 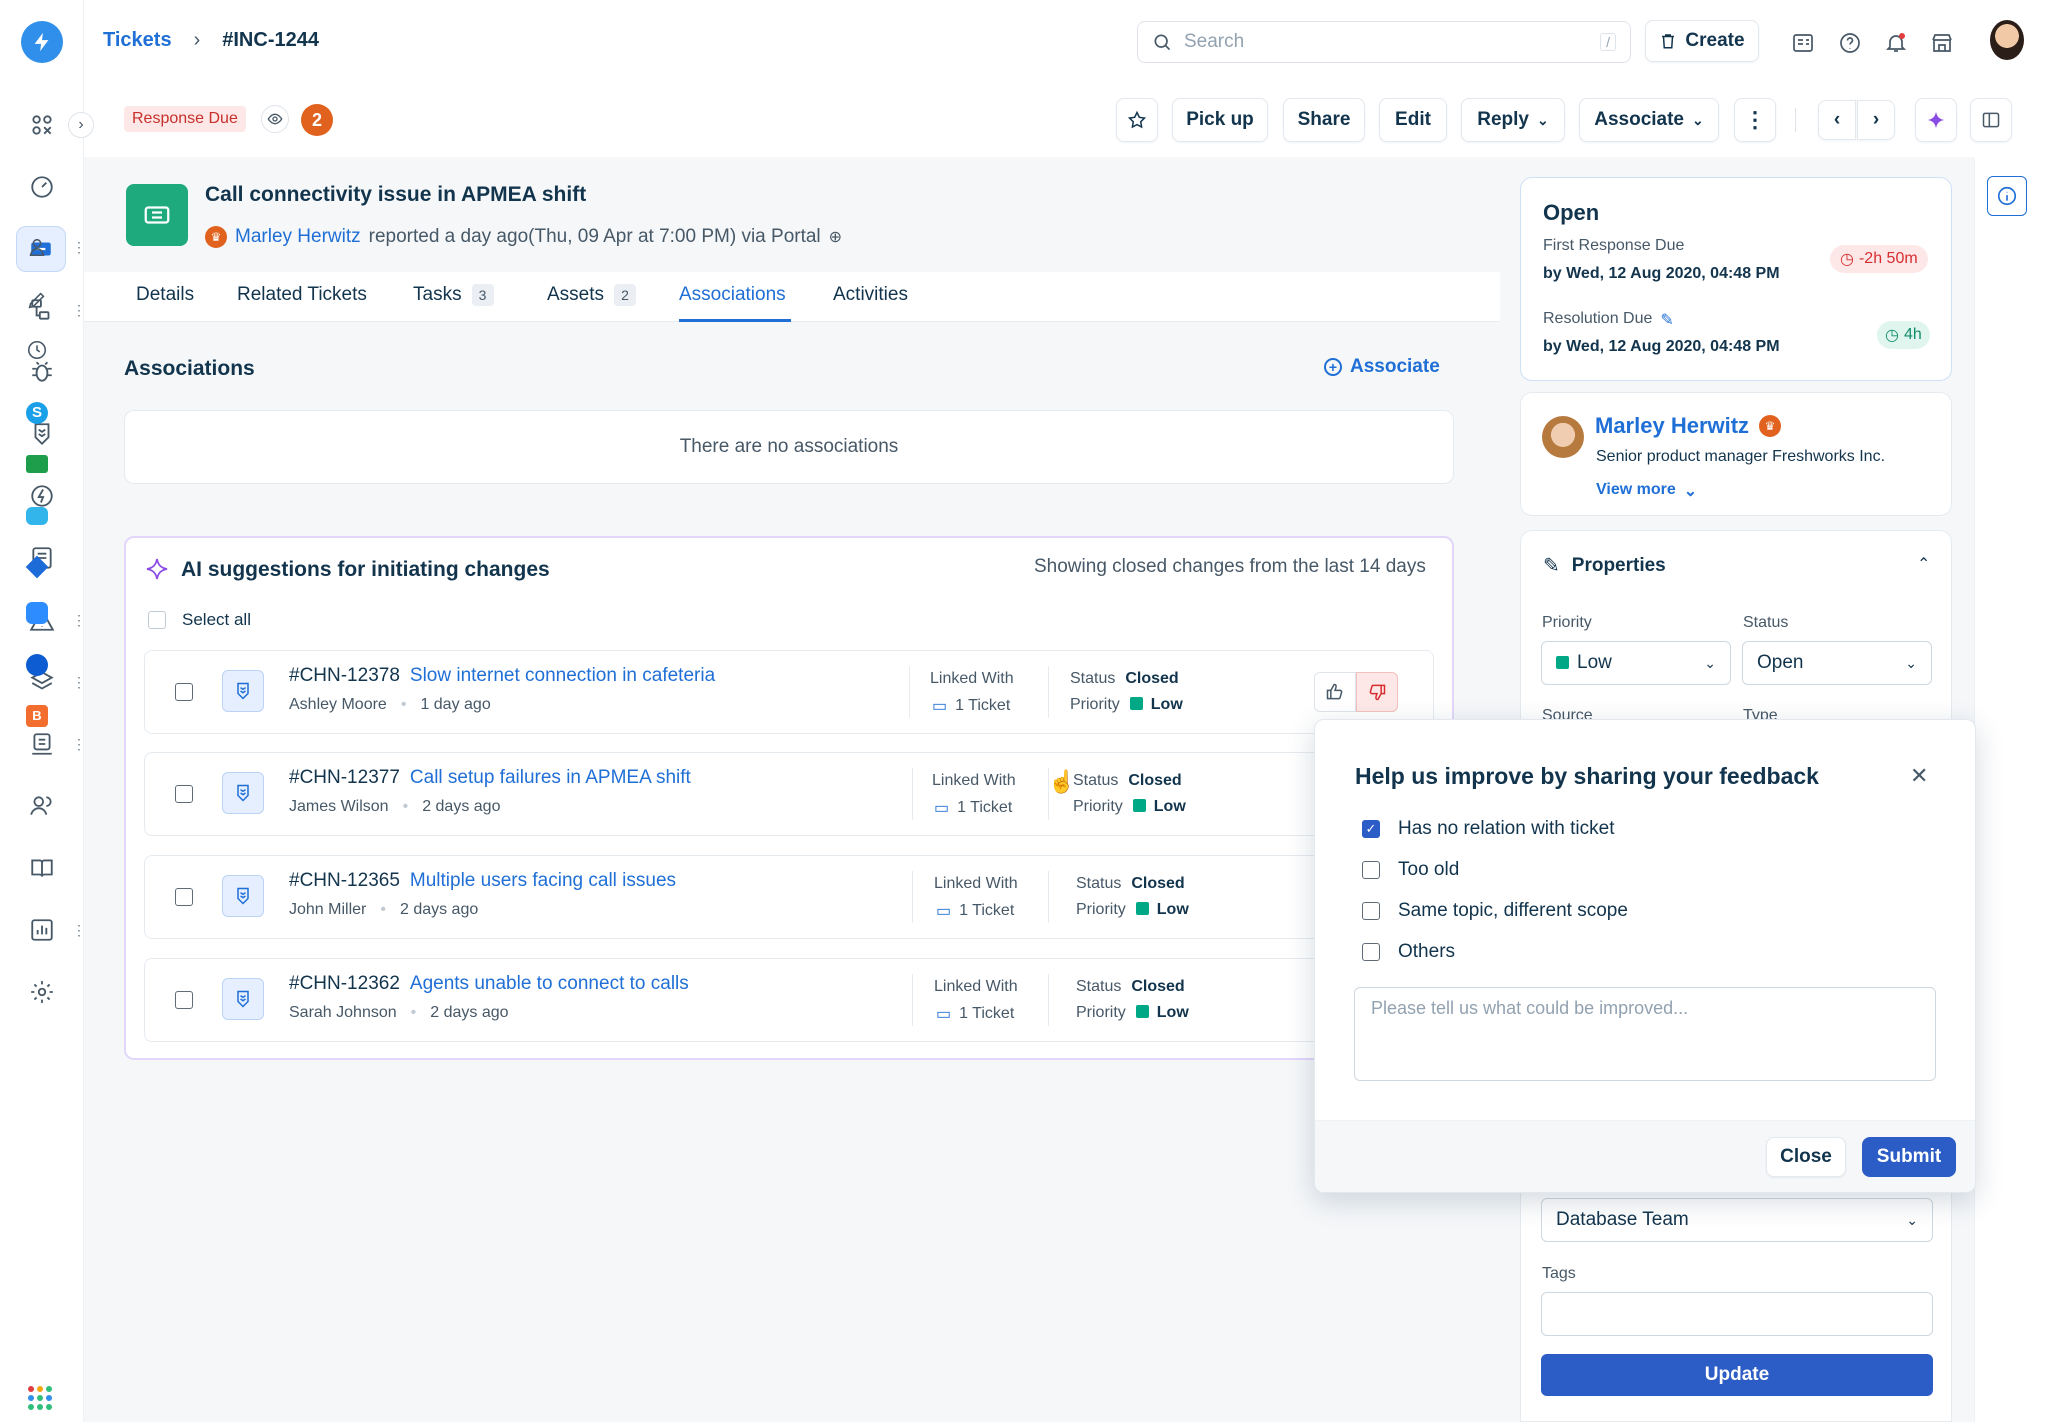 I want to click on tab-activities: Activities, so click(x=870, y=295).